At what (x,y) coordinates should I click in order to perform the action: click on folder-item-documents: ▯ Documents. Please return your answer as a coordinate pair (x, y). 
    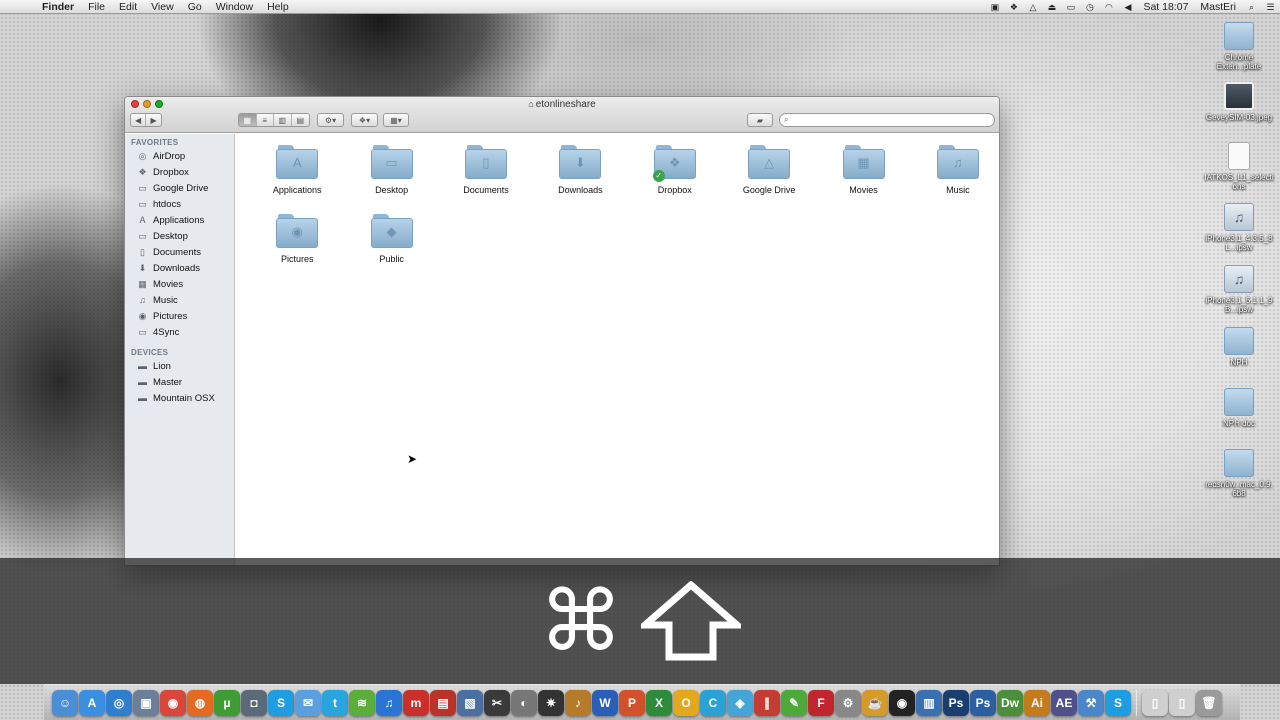
    Looking at the image, I should click on (486, 169).